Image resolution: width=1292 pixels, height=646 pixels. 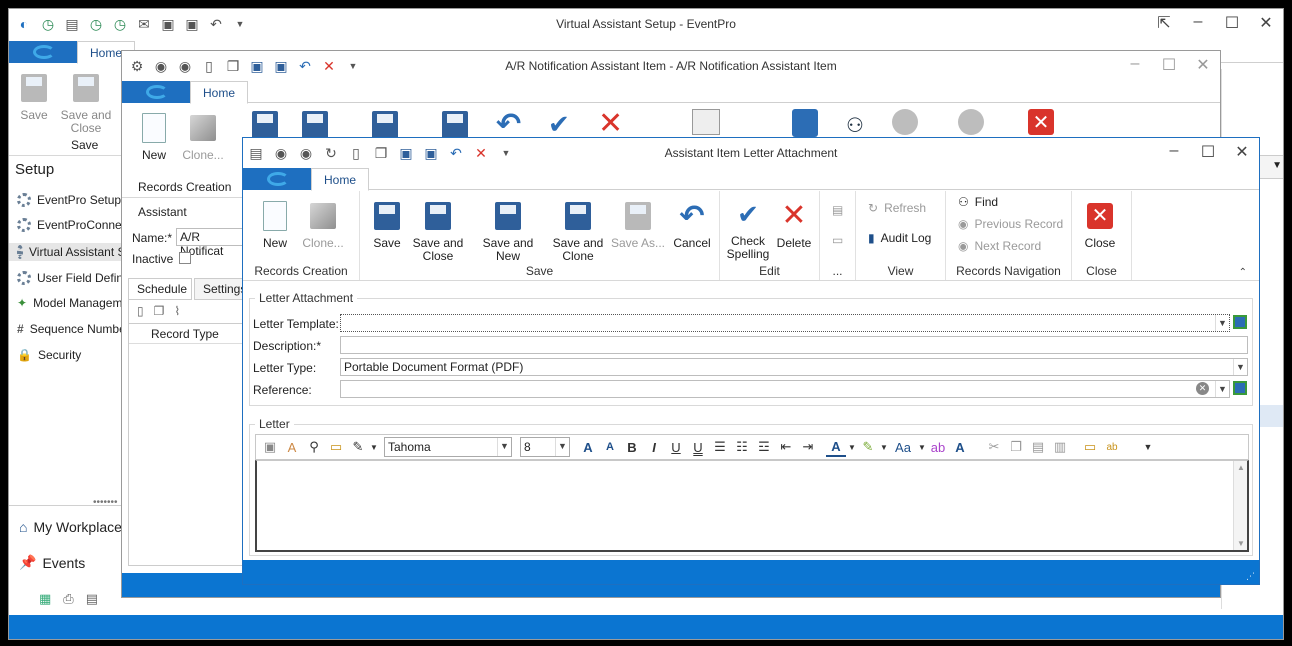 What do you see at coordinates (292, 447) in the screenshot?
I see `text-style-icon: A` at bounding box center [292, 447].